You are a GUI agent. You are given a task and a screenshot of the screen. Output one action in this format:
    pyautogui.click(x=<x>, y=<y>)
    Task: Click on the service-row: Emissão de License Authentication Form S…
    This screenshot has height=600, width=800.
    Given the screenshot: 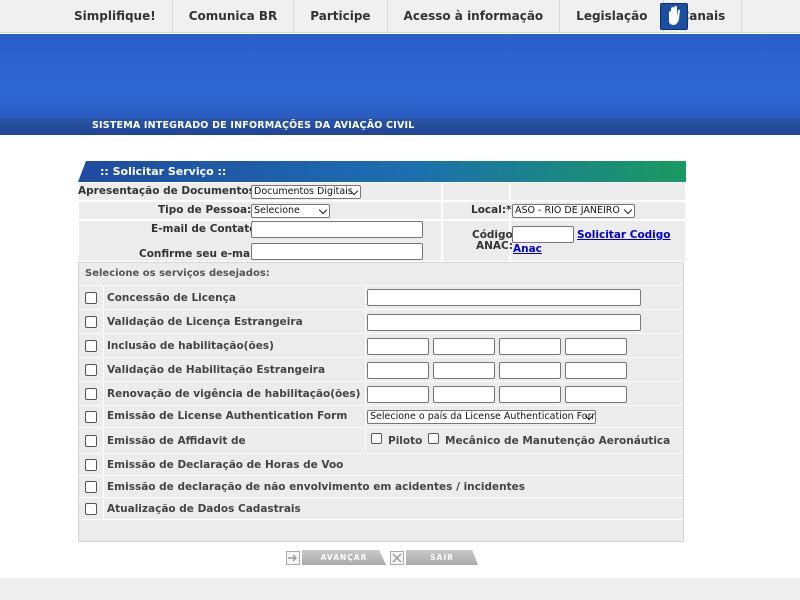 What is the action you would take?
    pyautogui.click(x=381, y=416)
    